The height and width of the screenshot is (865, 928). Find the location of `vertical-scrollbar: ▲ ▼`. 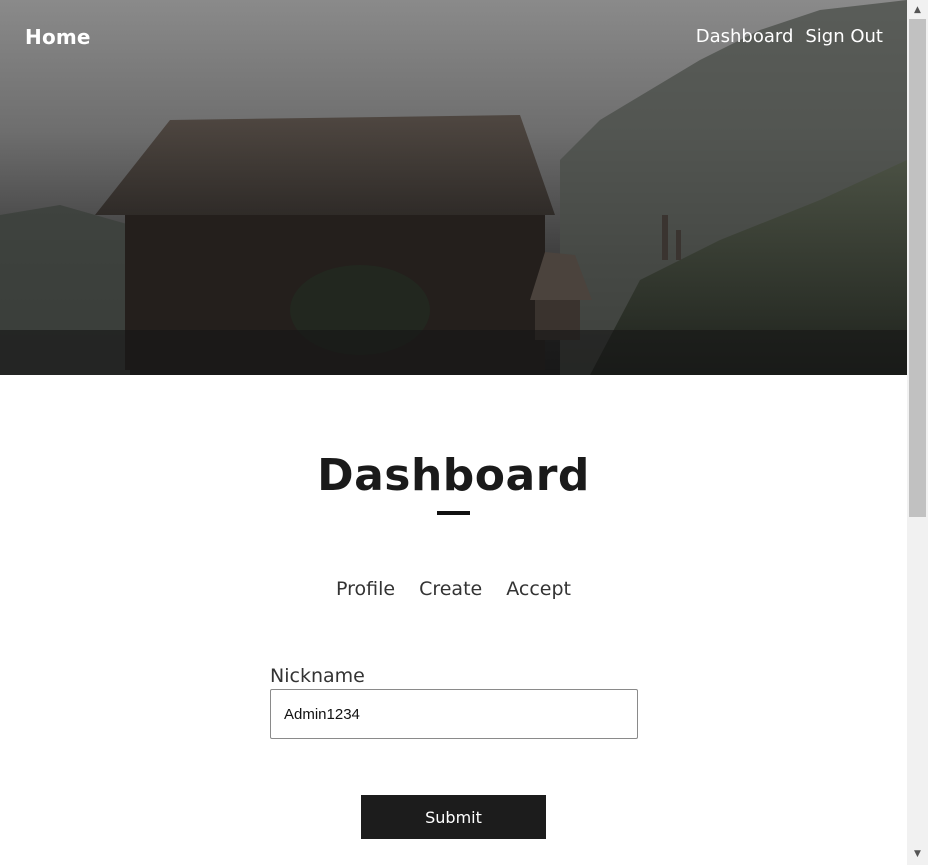

vertical-scrollbar: ▲ ▼ is located at coordinates (917, 432).